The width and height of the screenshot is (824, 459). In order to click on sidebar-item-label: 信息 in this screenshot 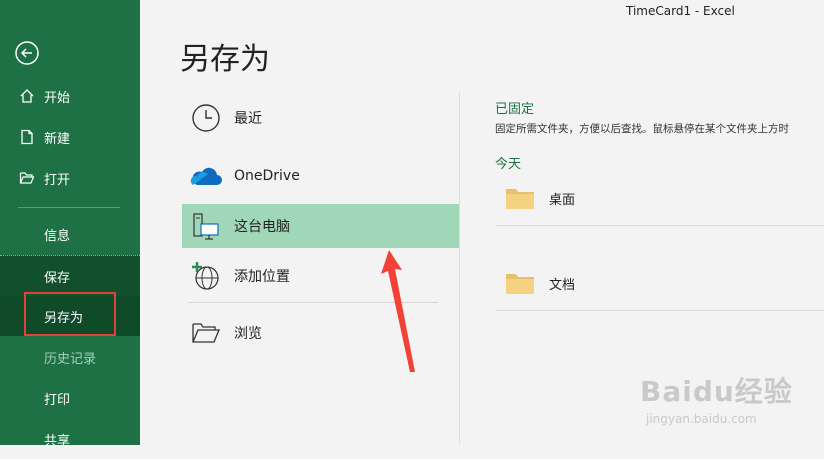, I will do `click(57, 236)`.